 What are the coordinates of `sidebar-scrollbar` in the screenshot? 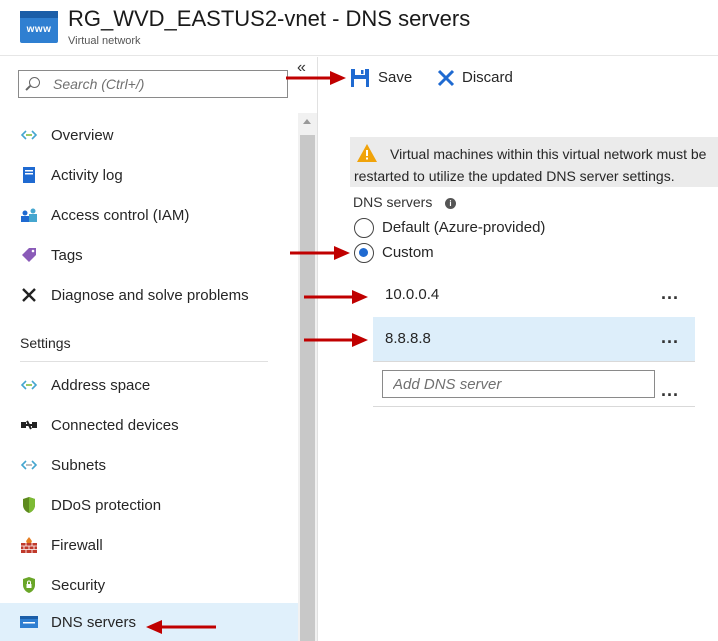 It's located at (307, 377).